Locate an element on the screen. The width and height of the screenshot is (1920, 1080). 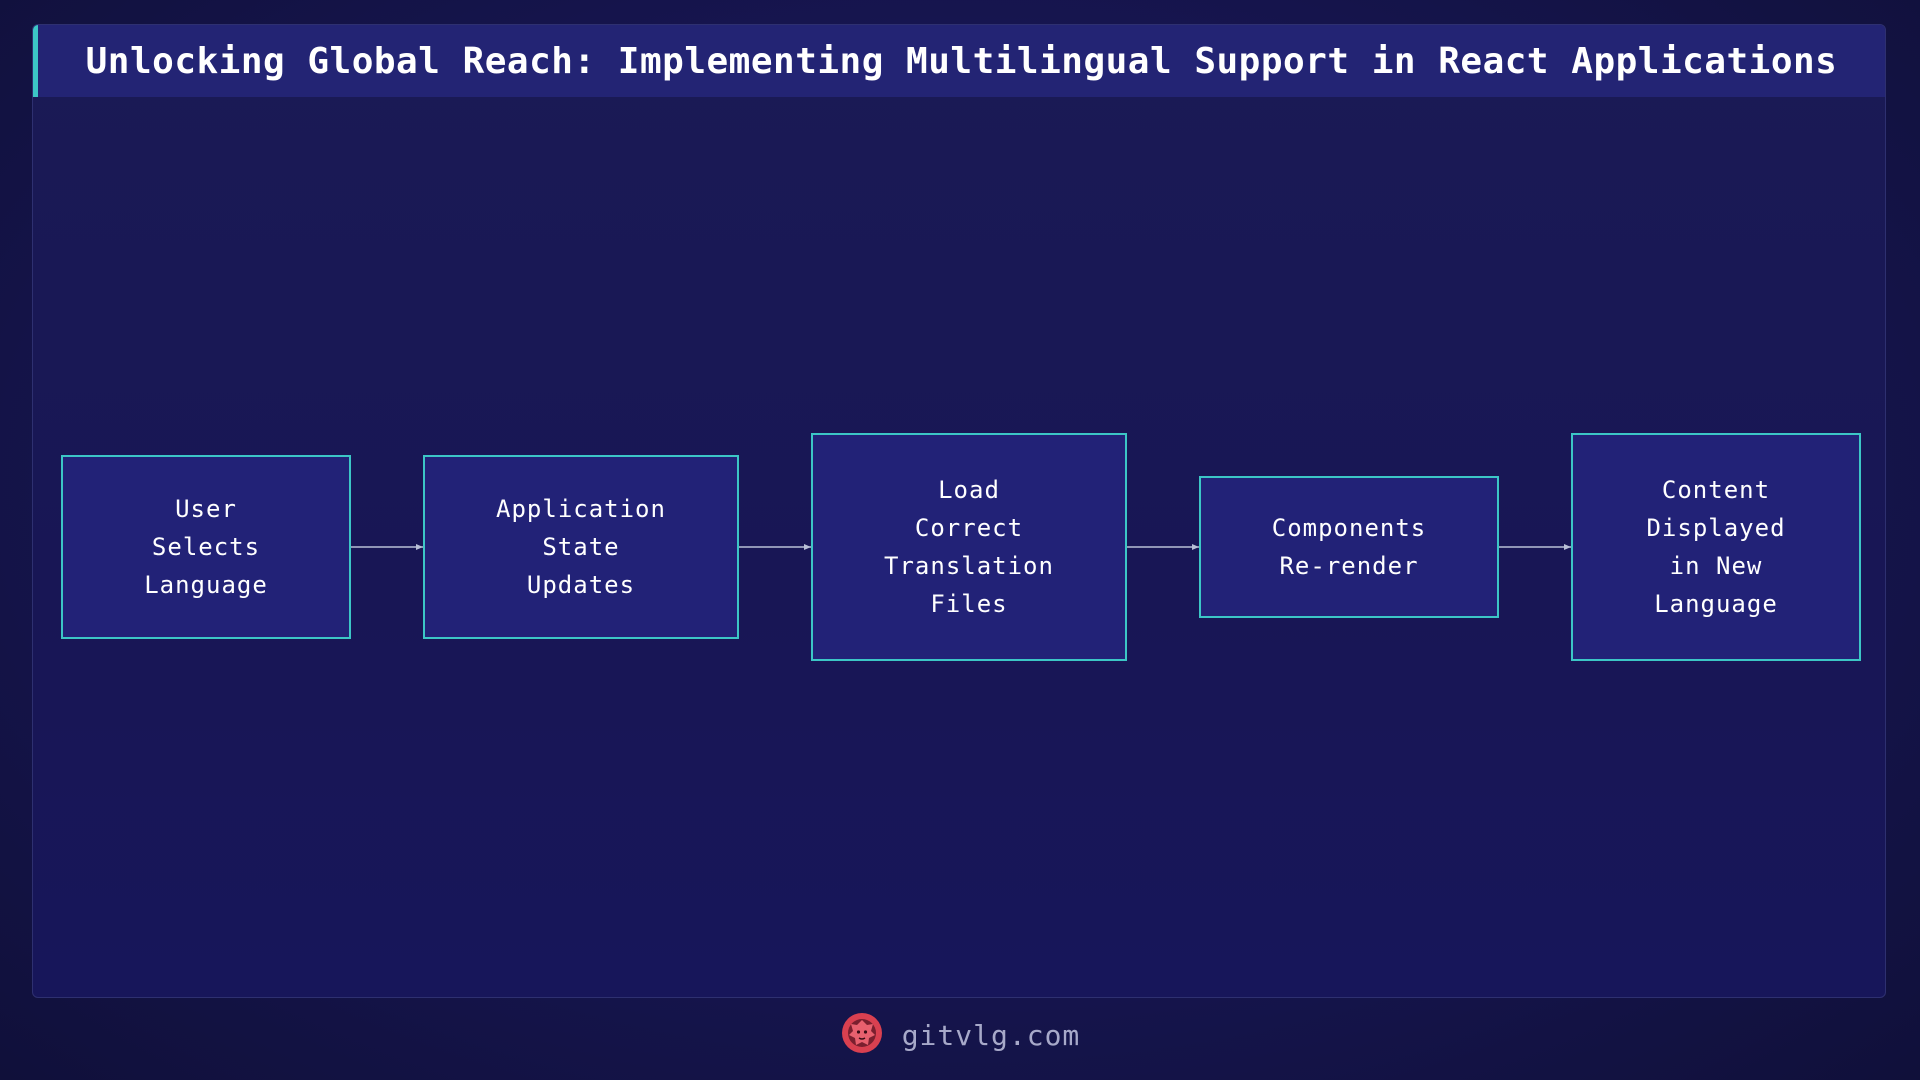
node-label: Content Displayed in New Language is located at coordinates (1716, 547).